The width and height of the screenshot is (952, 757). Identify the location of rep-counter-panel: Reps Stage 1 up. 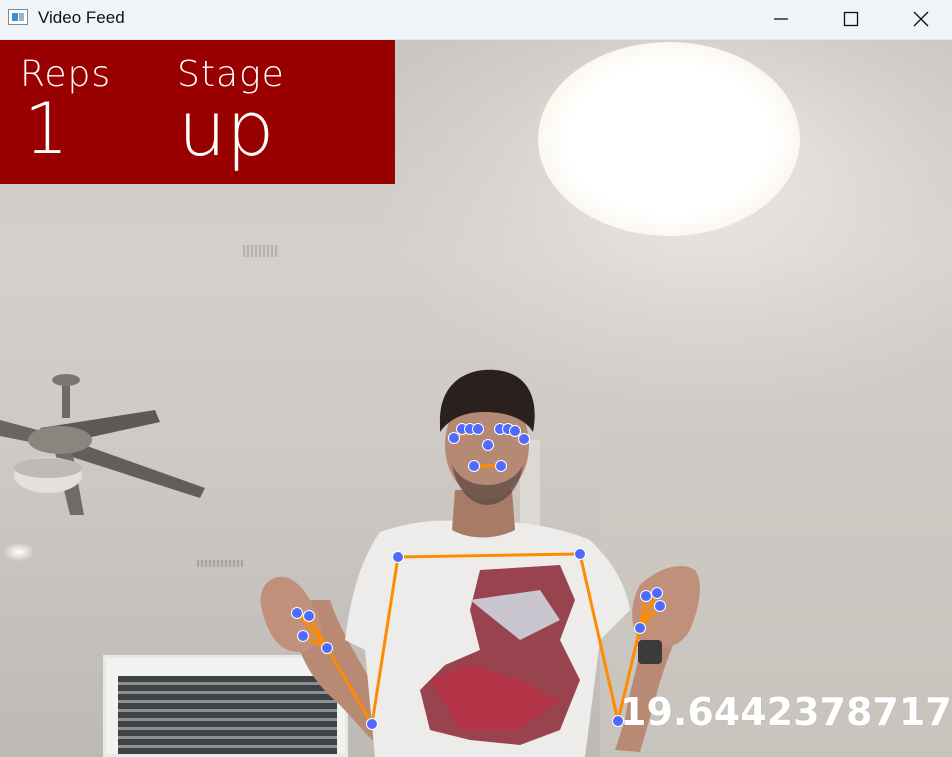
(197, 112).